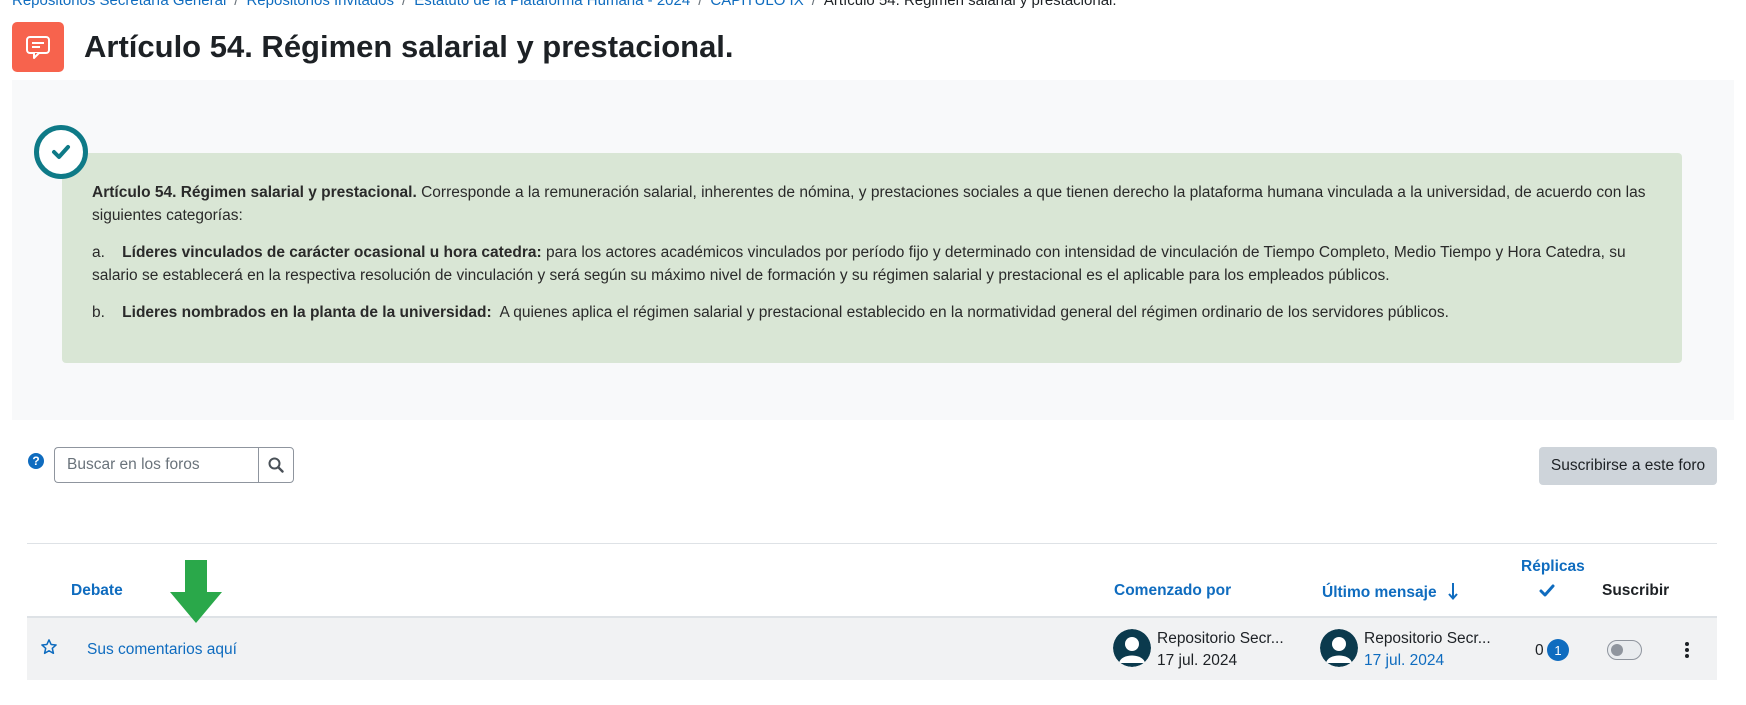  Describe the element at coordinates (38, 47) in the screenshot. I see `forum-icon` at that location.